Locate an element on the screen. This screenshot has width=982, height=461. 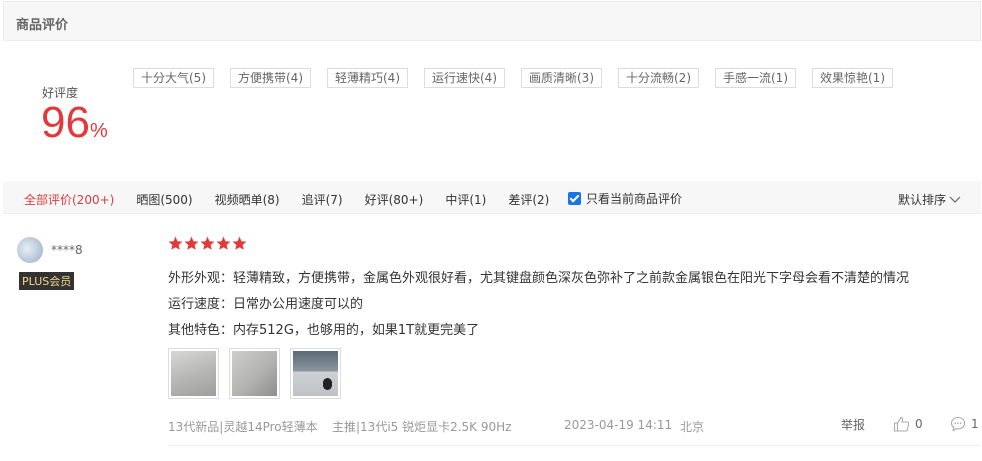
like-button: 0 is located at coordinates (908, 424).